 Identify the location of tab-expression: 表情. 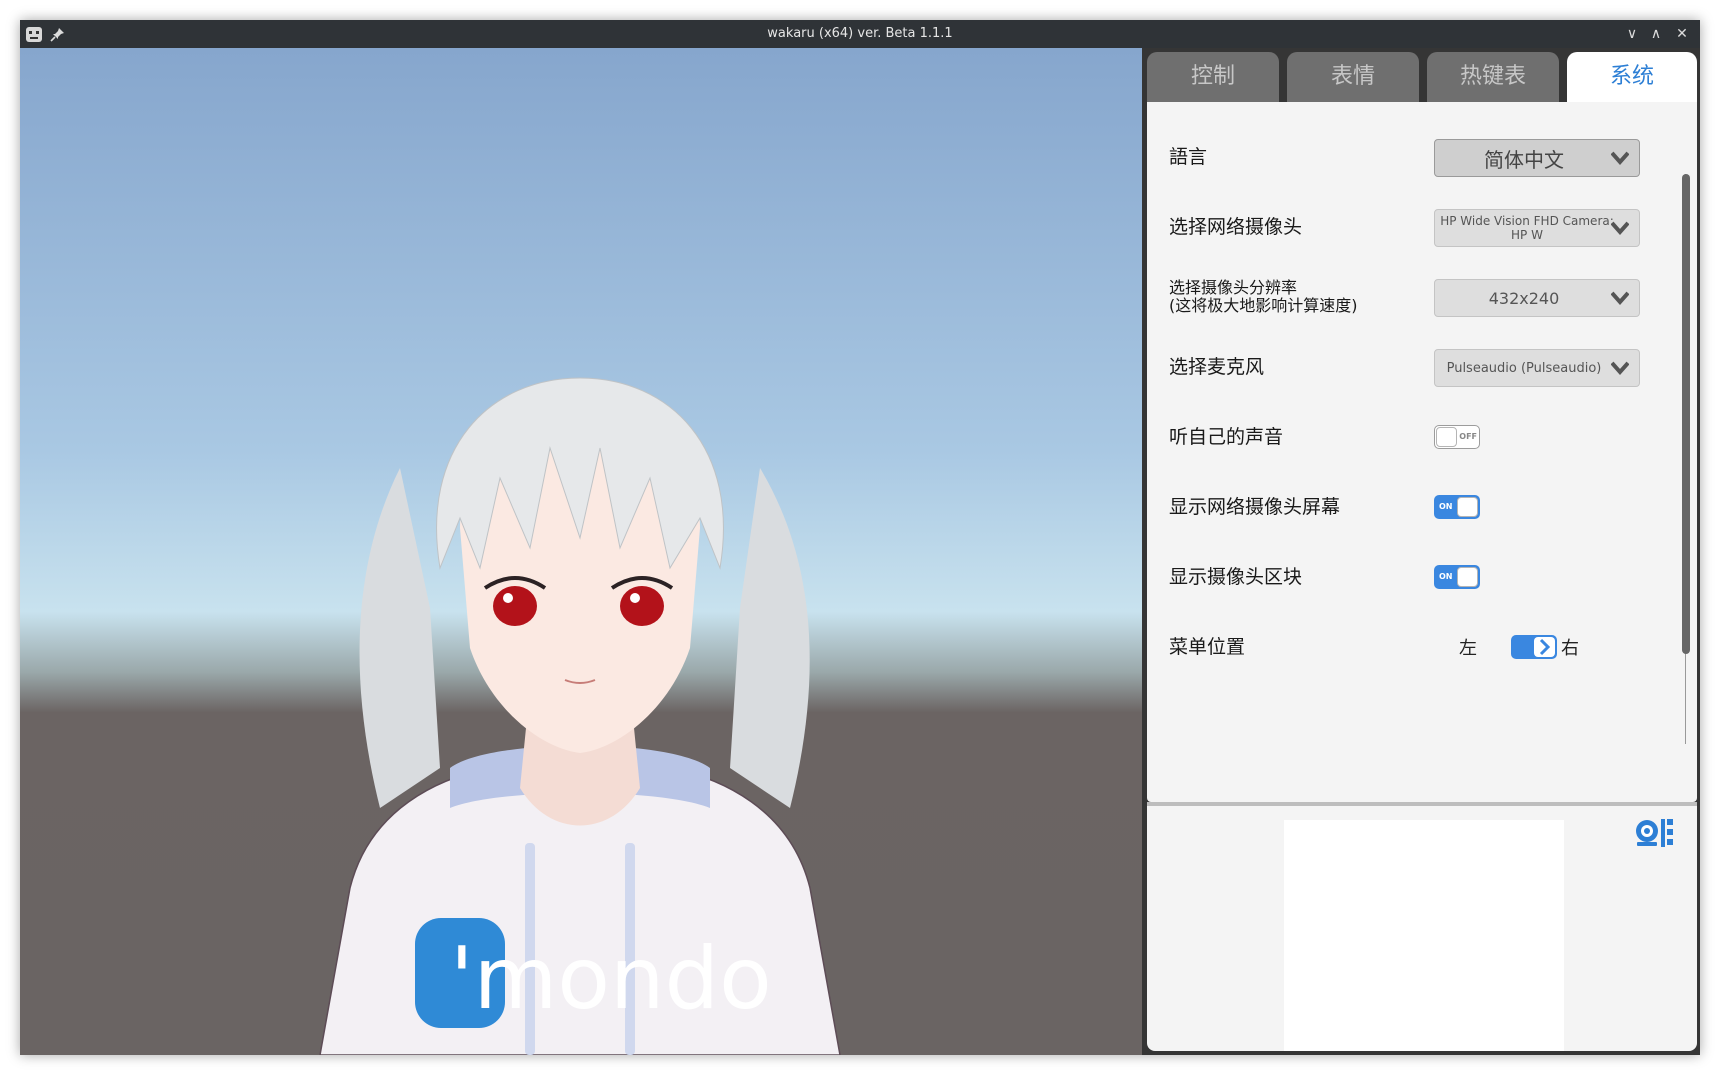
(1353, 77).